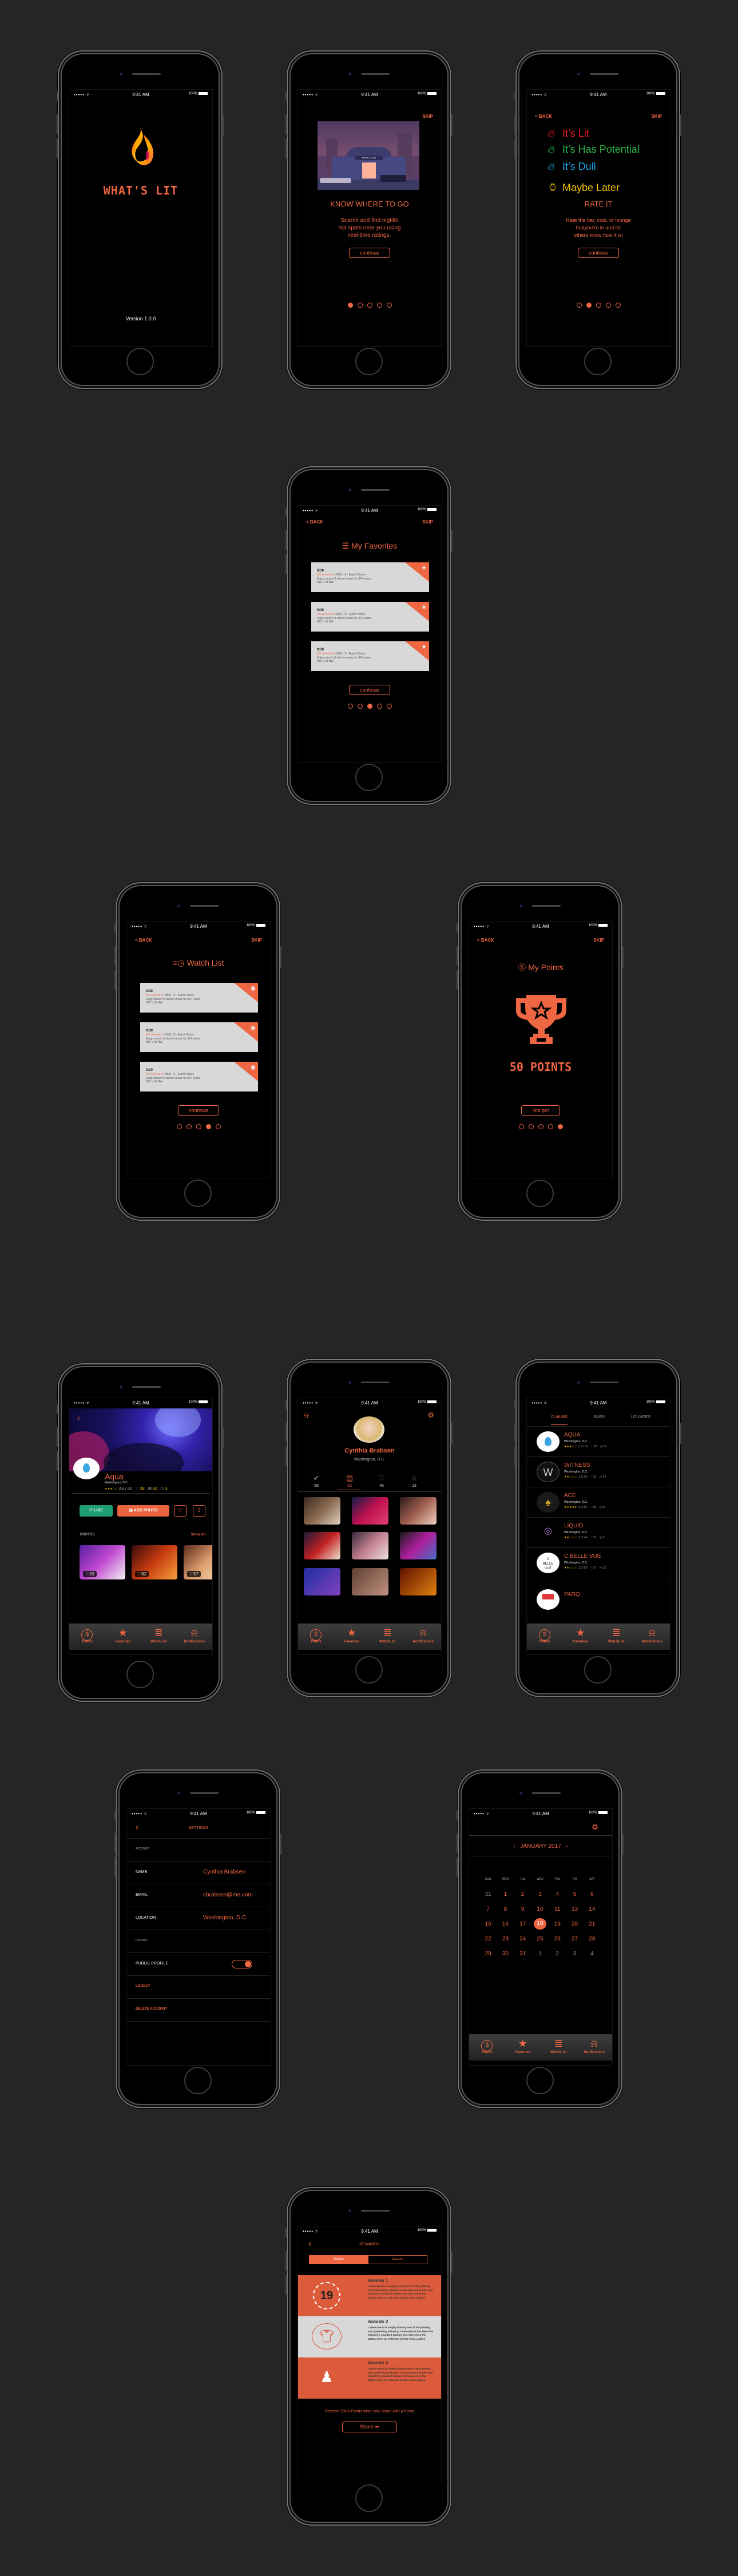 Image resolution: width=738 pixels, height=2576 pixels. I want to click on tab-points: $ Points, so click(316, 1637).